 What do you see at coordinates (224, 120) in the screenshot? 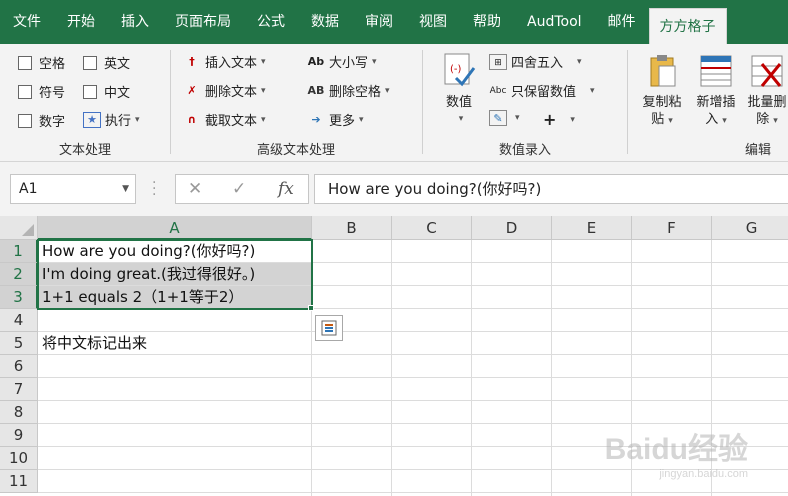
I see `extract-text-button: ∩ 截取文本 ▾` at bounding box center [224, 120].